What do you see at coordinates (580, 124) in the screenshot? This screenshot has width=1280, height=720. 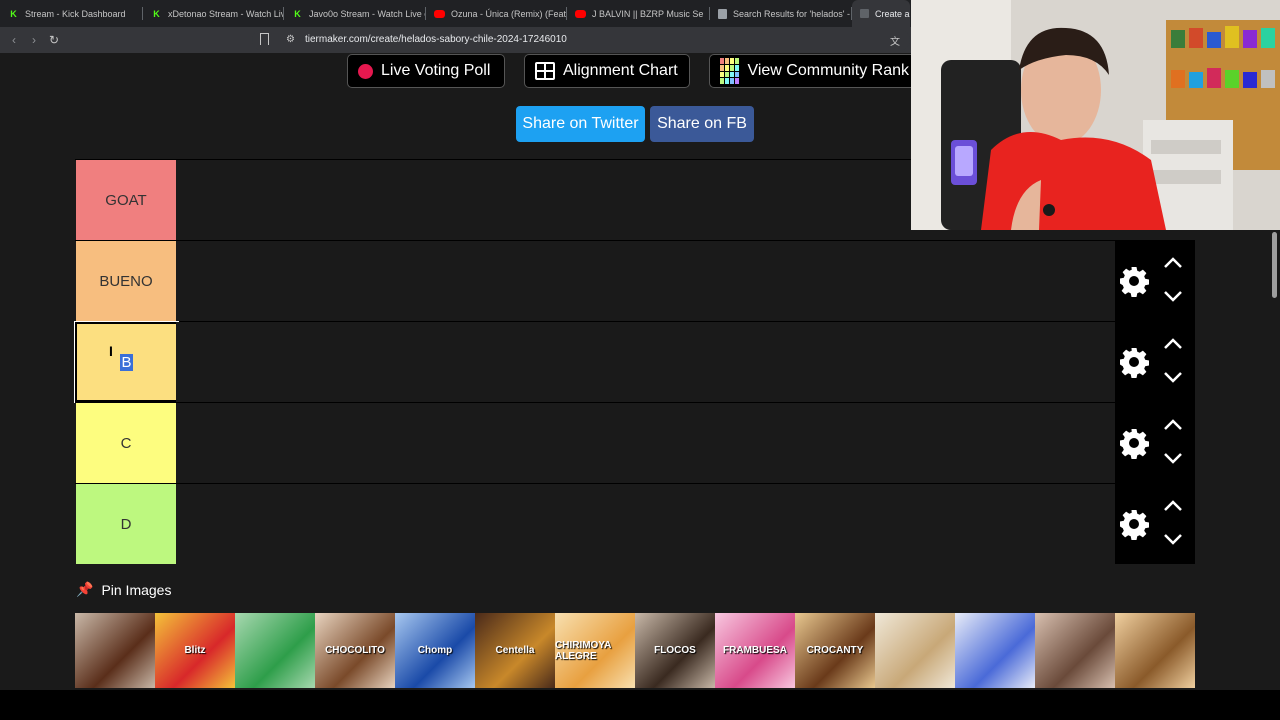 I see `share-twitter-button: Share on Twitter` at bounding box center [580, 124].